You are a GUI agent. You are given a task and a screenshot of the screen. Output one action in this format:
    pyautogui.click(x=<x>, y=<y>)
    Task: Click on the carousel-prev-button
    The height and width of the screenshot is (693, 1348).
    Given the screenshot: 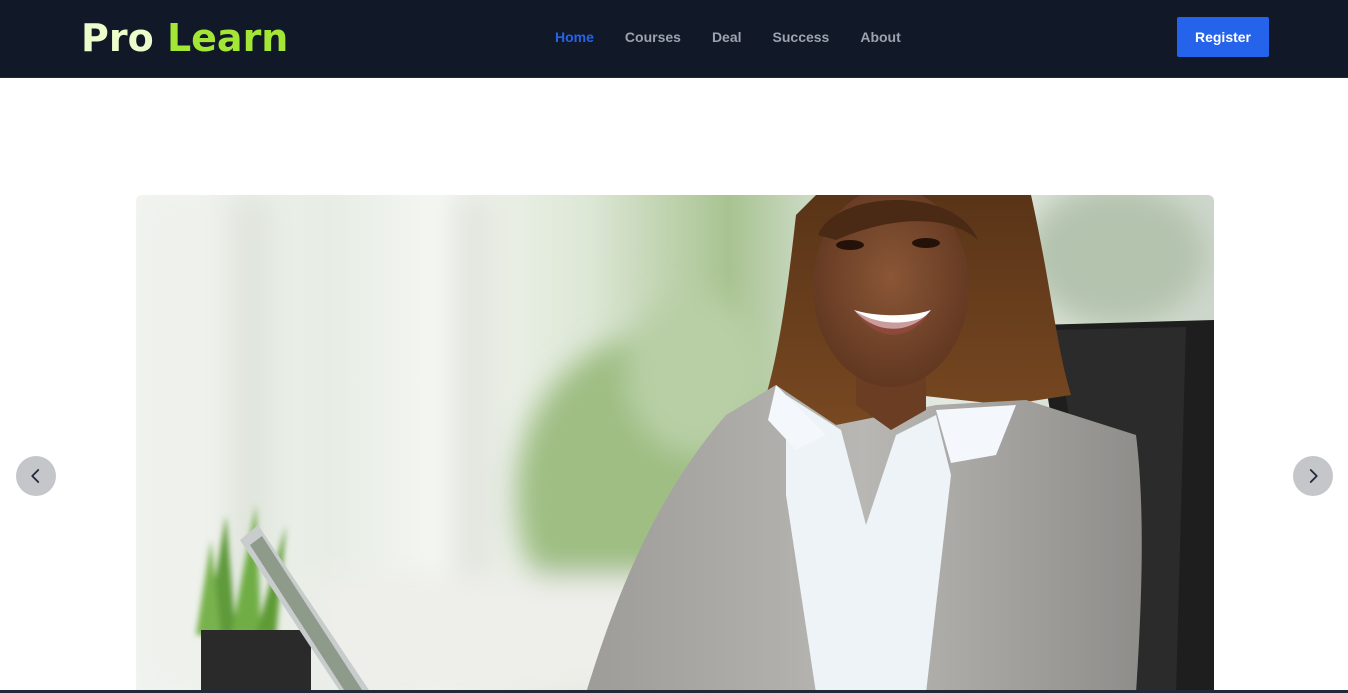 What is the action you would take?
    pyautogui.click(x=36, y=476)
    